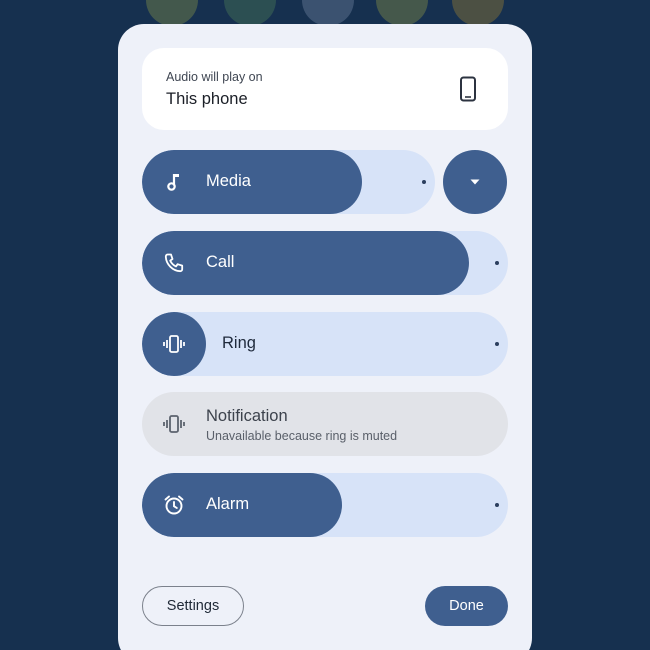  What do you see at coordinates (325, 89) in the screenshot?
I see `audio-output-card: Audio will play on This phone` at bounding box center [325, 89].